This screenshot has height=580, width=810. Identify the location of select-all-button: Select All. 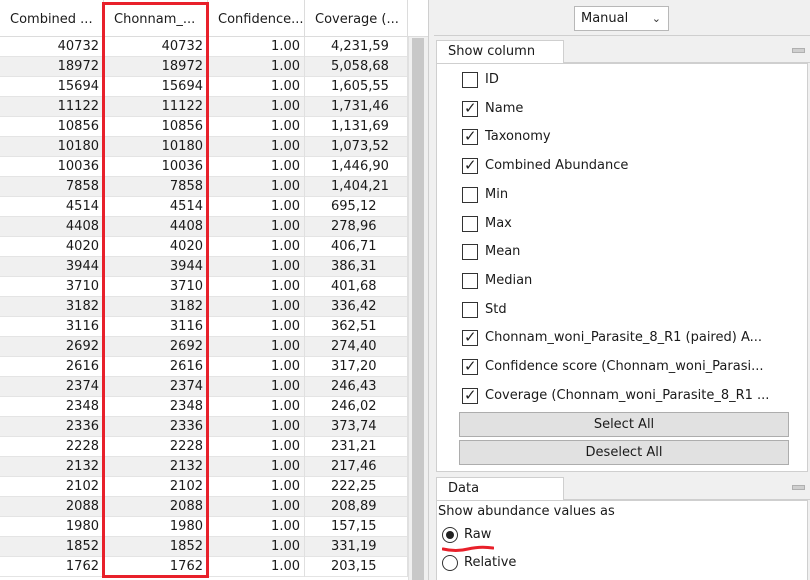
(624, 424).